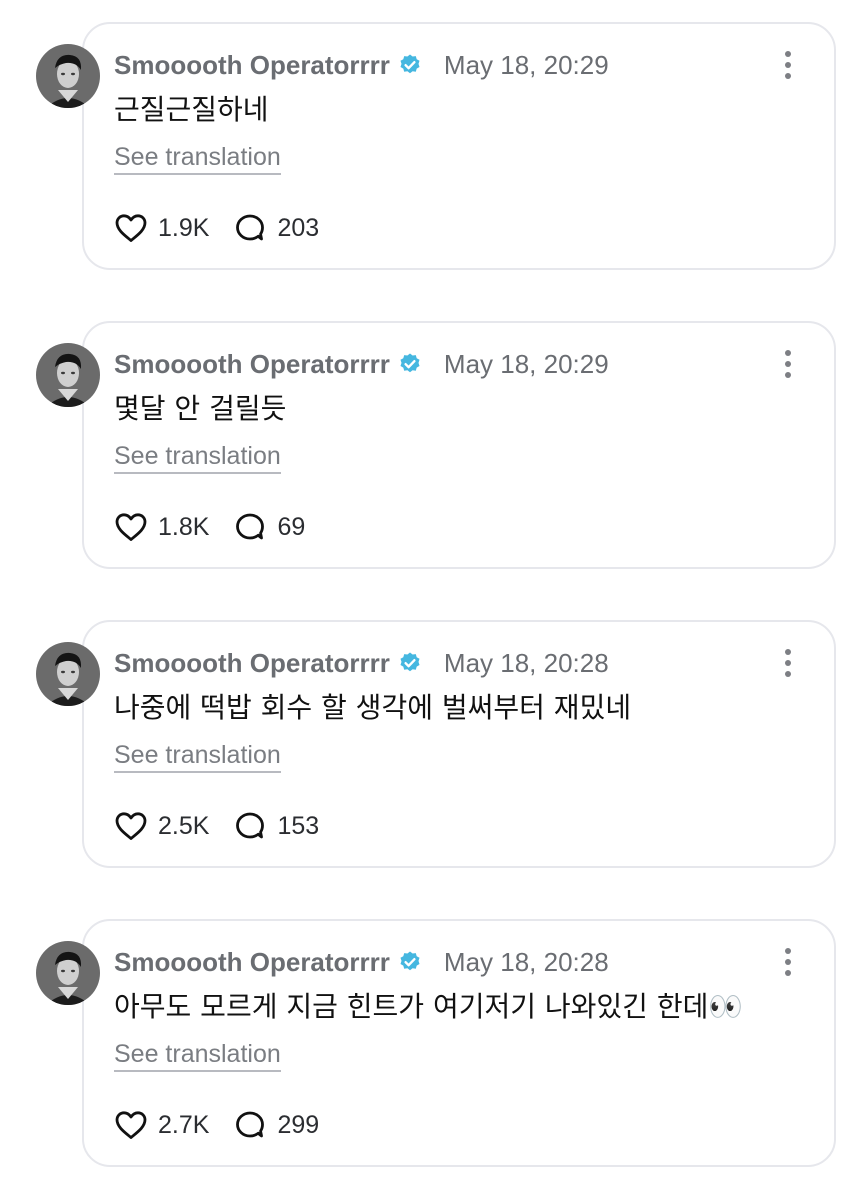 The width and height of the screenshot is (862, 1200). I want to click on like-button: 2.5K, so click(161, 826).